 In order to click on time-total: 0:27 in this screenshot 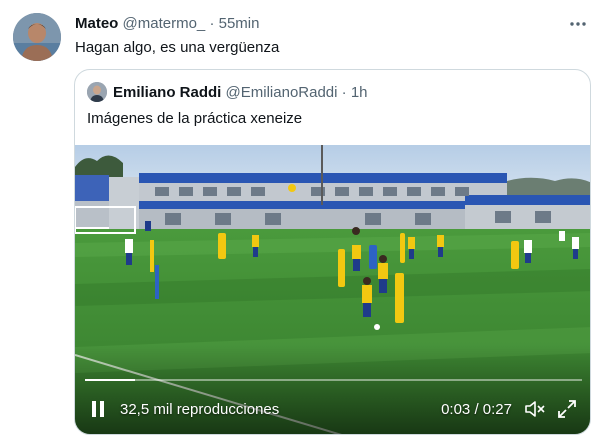, I will do `click(497, 409)`.